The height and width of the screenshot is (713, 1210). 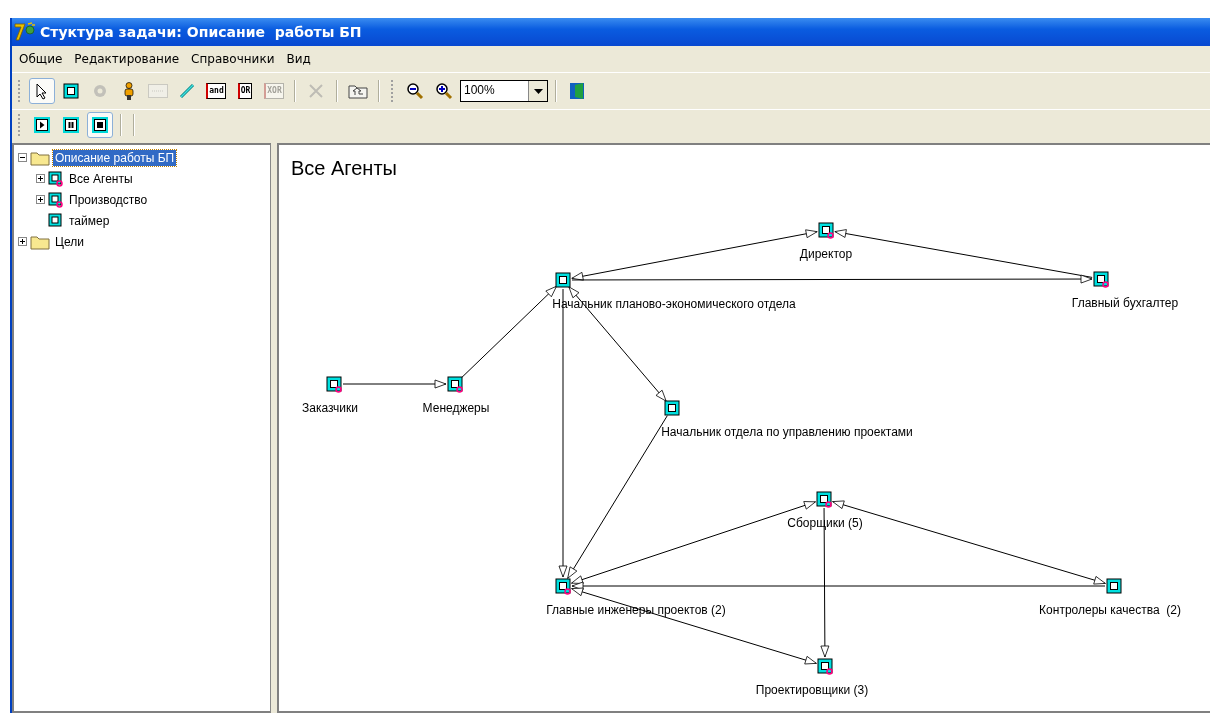 What do you see at coordinates (826, 254) in the screenshot?
I see `node-label: Директор` at bounding box center [826, 254].